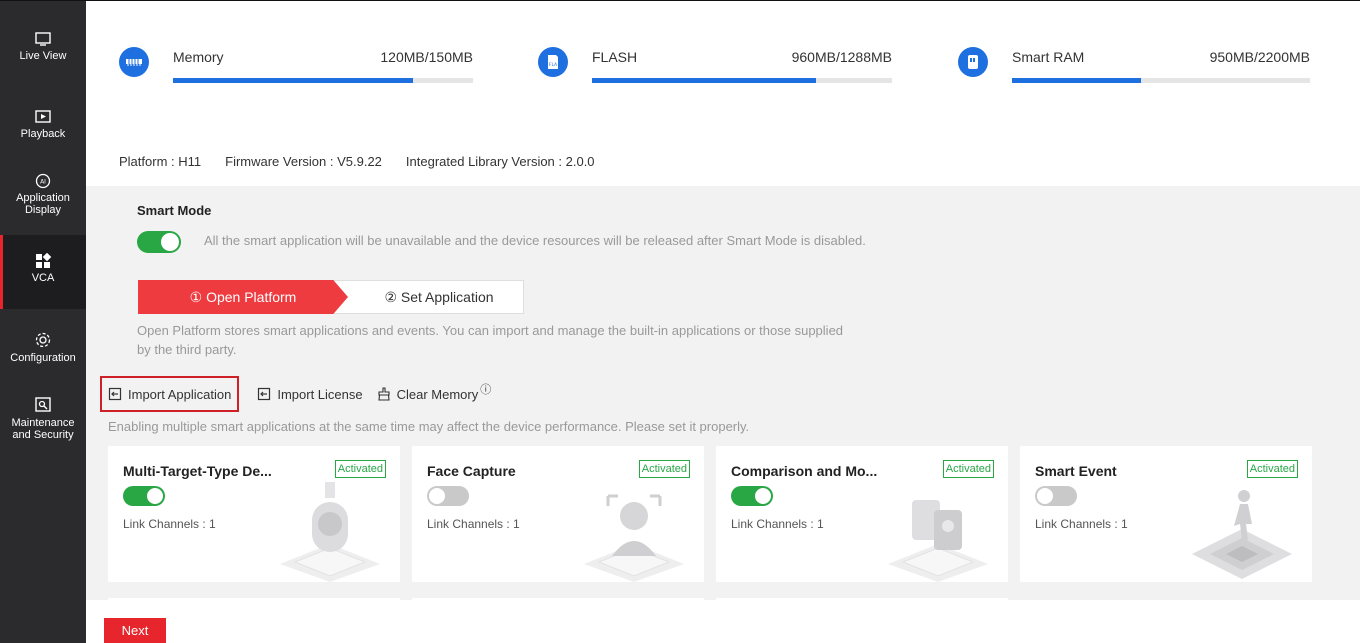  I want to click on sidebar-item-application-display: AI Application Display, so click(43, 194).